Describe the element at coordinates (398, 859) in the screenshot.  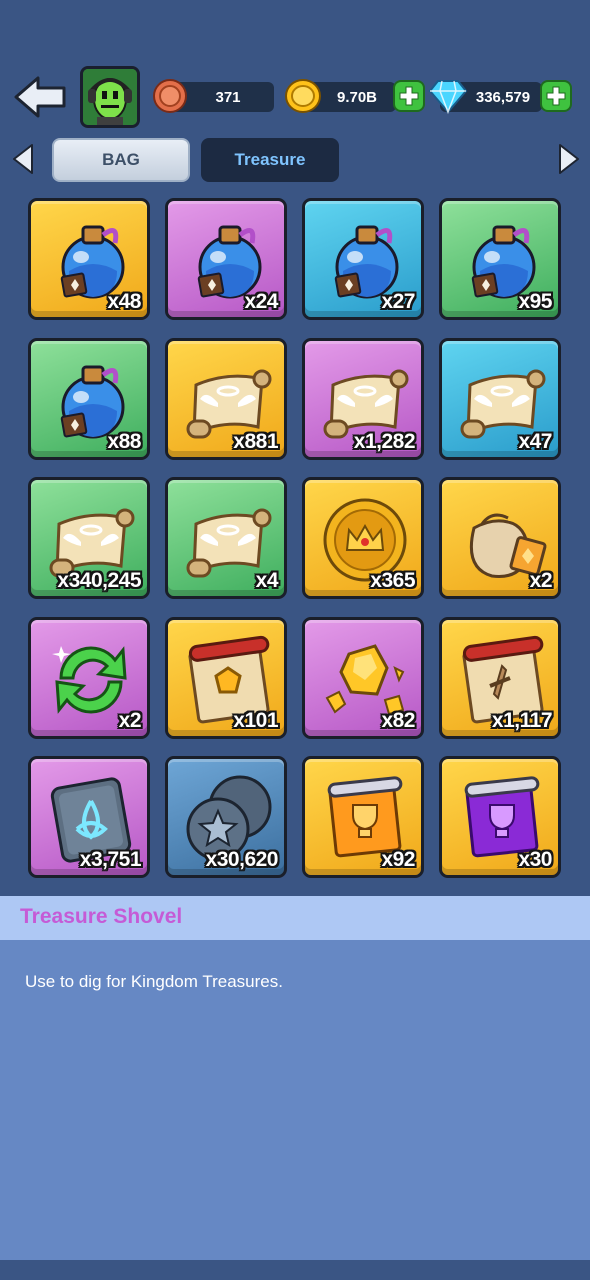
I see `item-count-label: x92` at that location.